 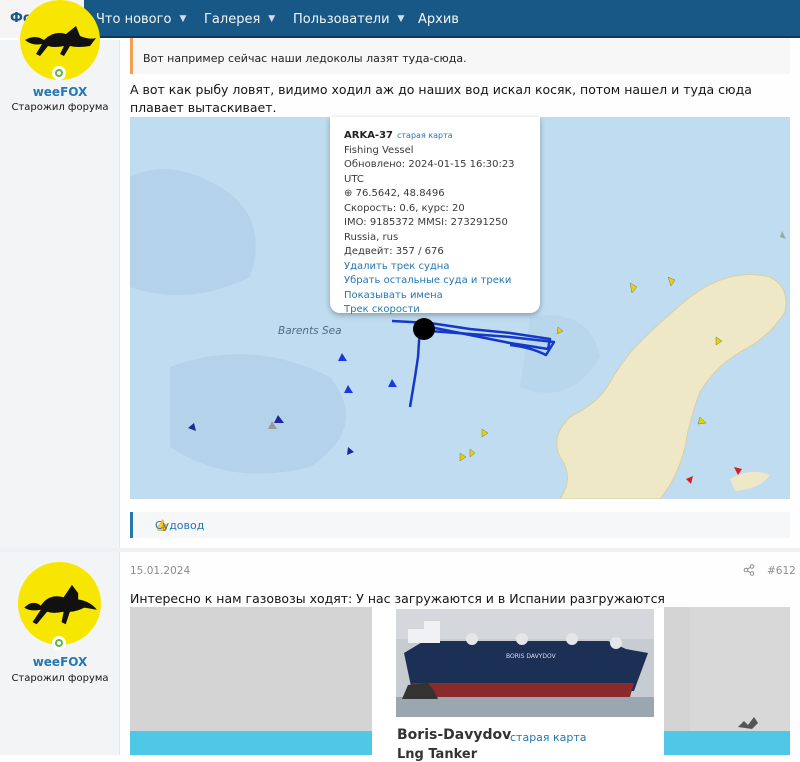 I want to click on popup-speed-track-link: Трек скорости, so click(x=435, y=310).